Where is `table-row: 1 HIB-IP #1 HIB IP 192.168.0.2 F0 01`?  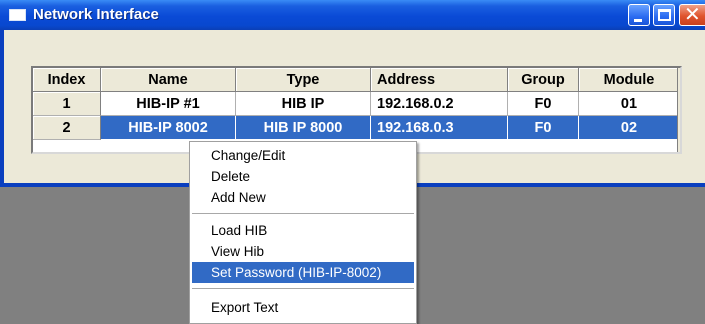
table-row: 1 HIB-IP #1 HIB IP 192.168.0.2 F0 01 is located at coordinates (356, 104).